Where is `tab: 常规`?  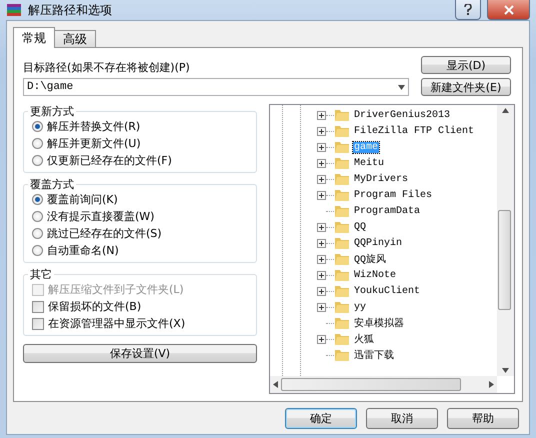 tab: 常规 is located at coordinates (34, 37).